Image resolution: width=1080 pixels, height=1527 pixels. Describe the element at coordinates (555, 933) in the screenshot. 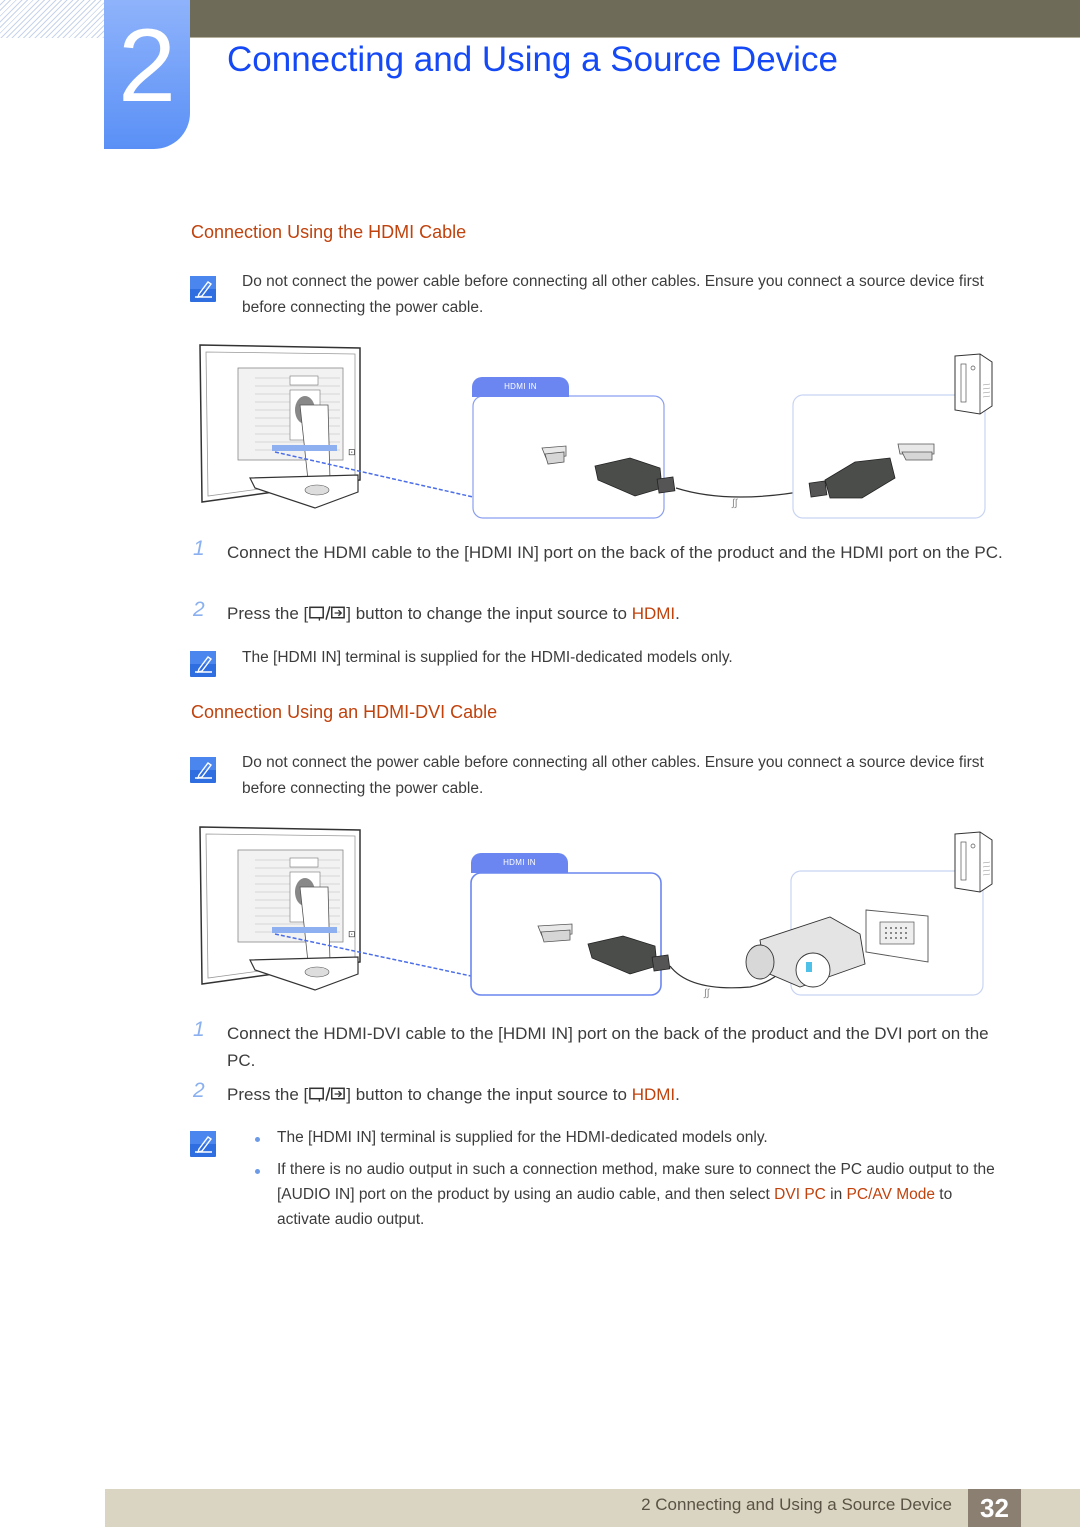

I see `hdmi-port-illustration` at that location.